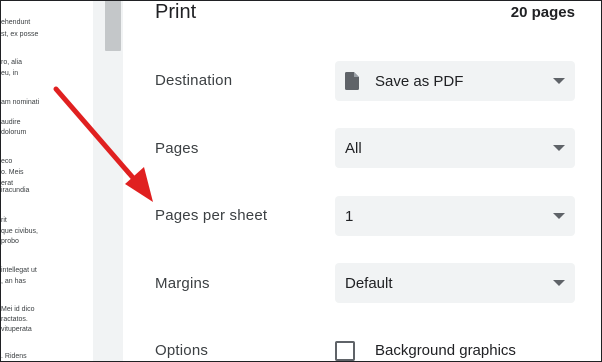  Describe the element at coordinates (20, 34) in the screenshot. I see `preview-text-line: st, ex posse` at that location.